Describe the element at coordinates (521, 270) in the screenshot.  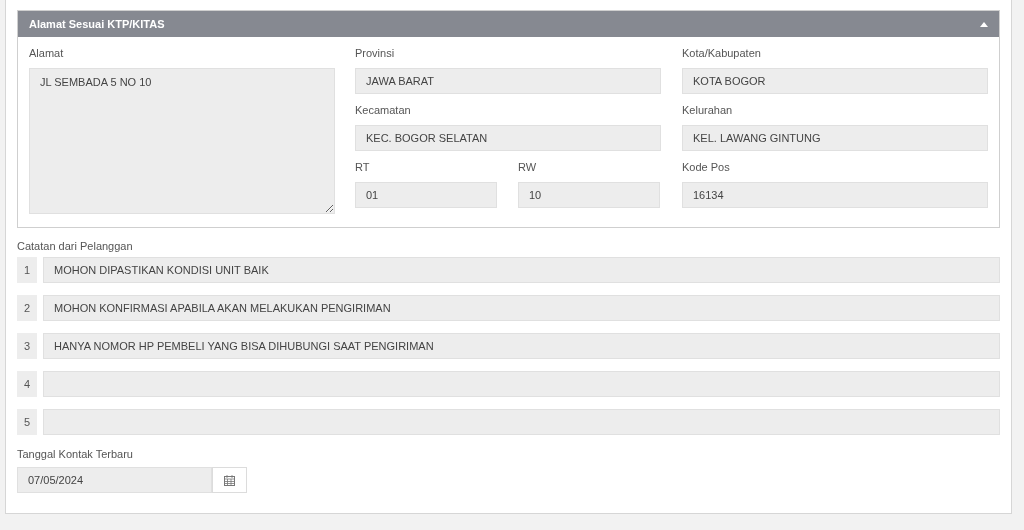
I see `note-field: MOHON DIPASTIKAN KONDISI UNIT BAIK` at that location.